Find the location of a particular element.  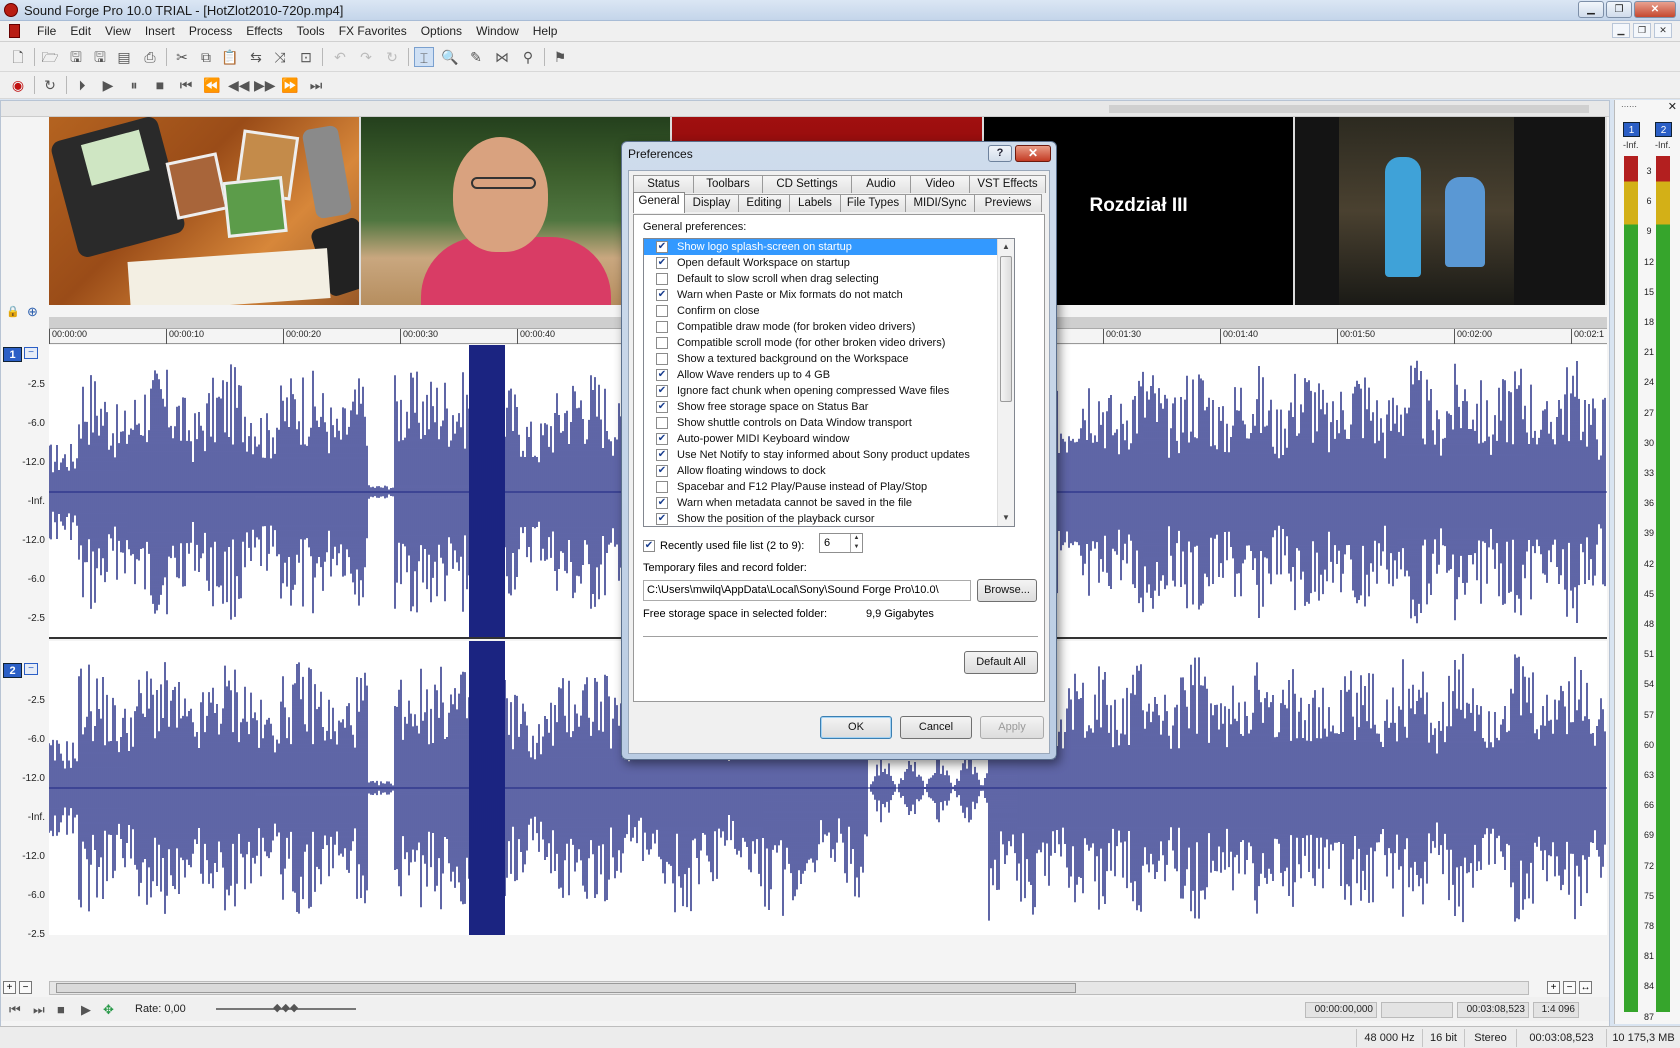

doc-restore-button: ❐ is located at coordinates (1642, 30).